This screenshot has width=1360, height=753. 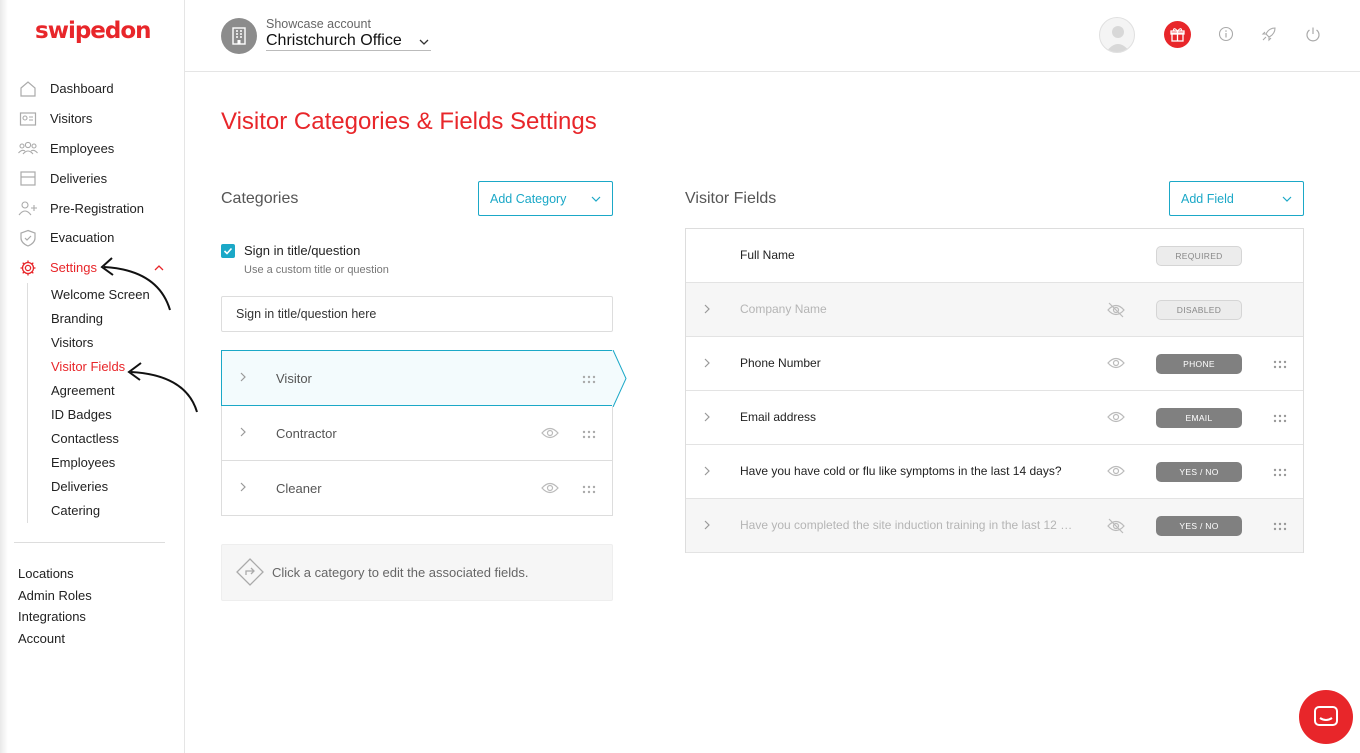 I want to click on gift-icon, so click(x=1177, y=34).